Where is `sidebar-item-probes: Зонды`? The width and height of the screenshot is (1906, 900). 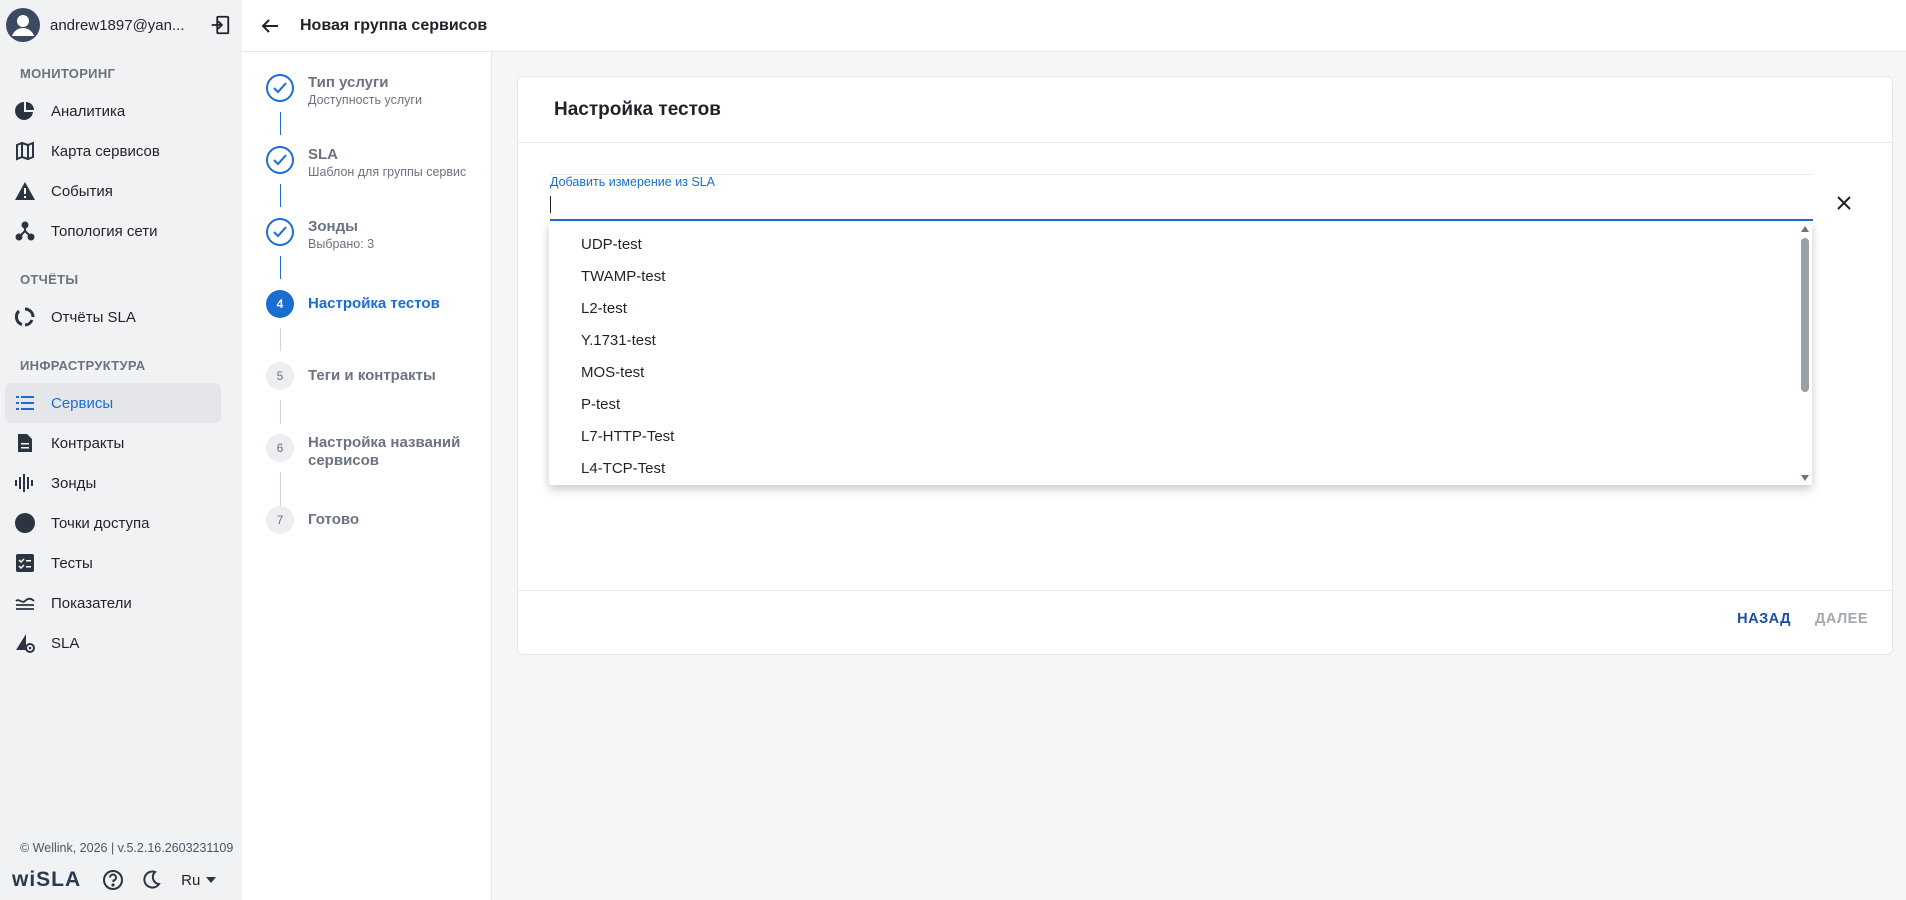
sidebar-item-probes: Зонды is located at coordinates (113, 483).